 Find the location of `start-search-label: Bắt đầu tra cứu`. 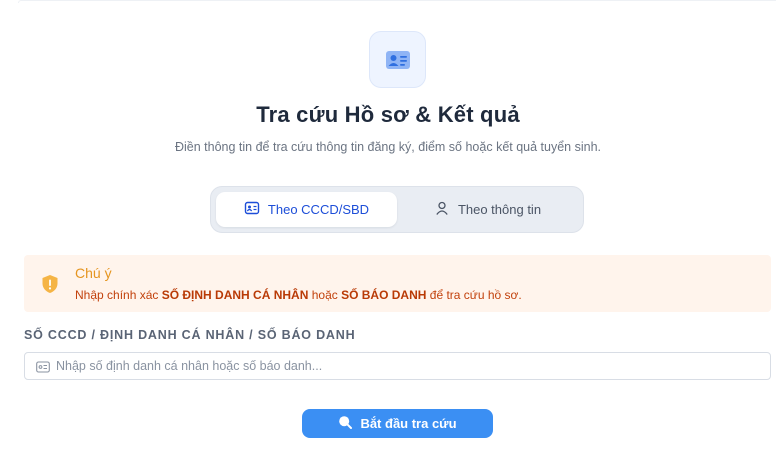

start-search-label: Bắt đầu tra cứu is located at coordinates (408, 423).